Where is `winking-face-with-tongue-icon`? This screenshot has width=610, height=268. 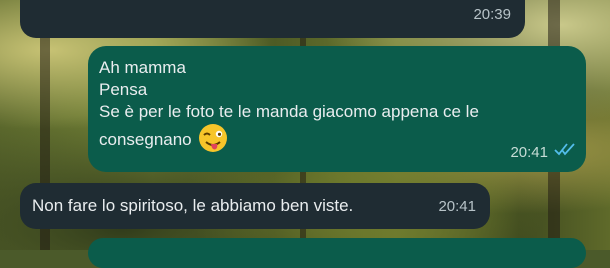
winking-face-with-tongue-icon is located at coordinates (213, 141).